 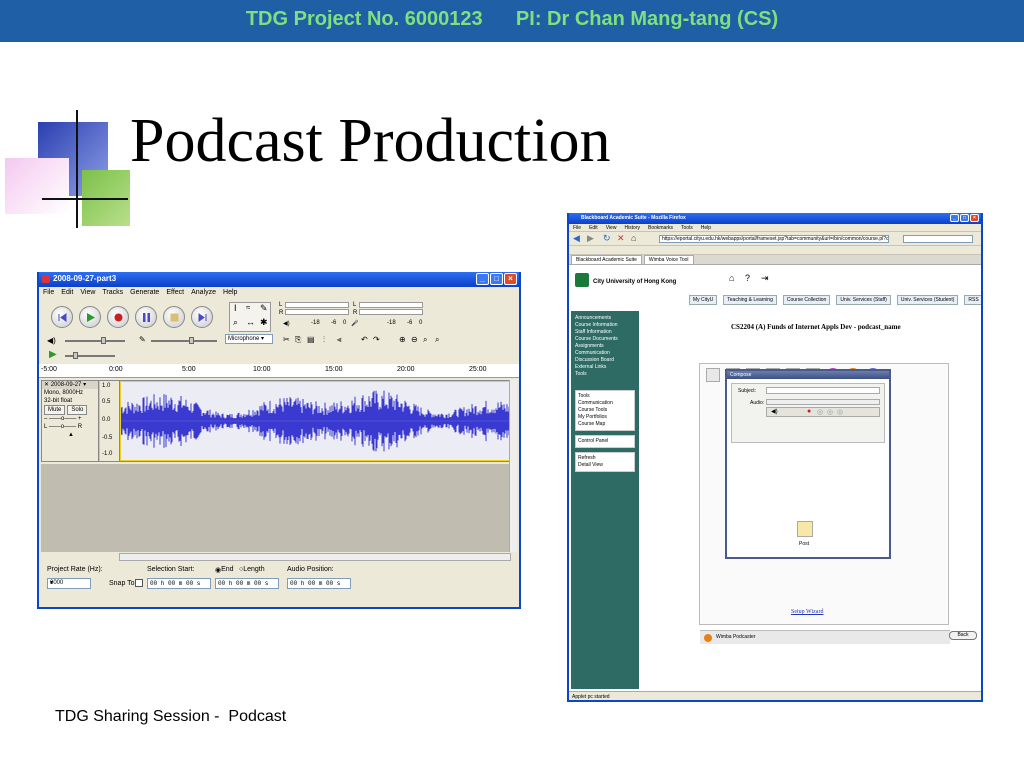 What do you see at coordinates (605, 441) in the screenshot?
I see `control-panel-link: Control Panel` at bounding box center [605, 441].